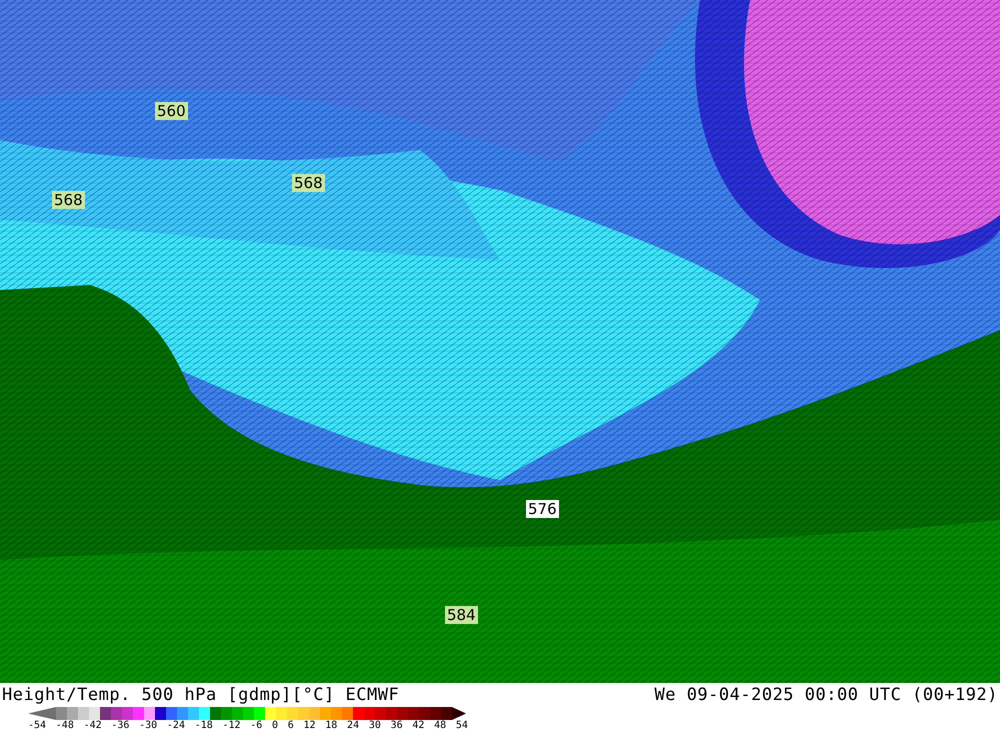  I want to click on contour-label: 576, so click(542, 509).